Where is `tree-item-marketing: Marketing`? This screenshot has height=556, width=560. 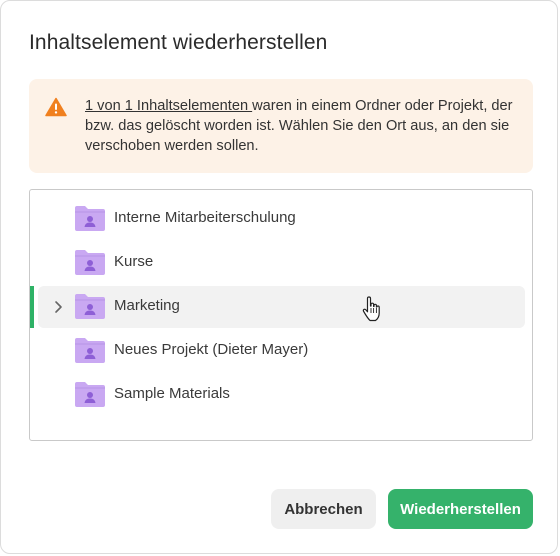 tree-item-marketing: Marketing is located at coordinates (281, 307).